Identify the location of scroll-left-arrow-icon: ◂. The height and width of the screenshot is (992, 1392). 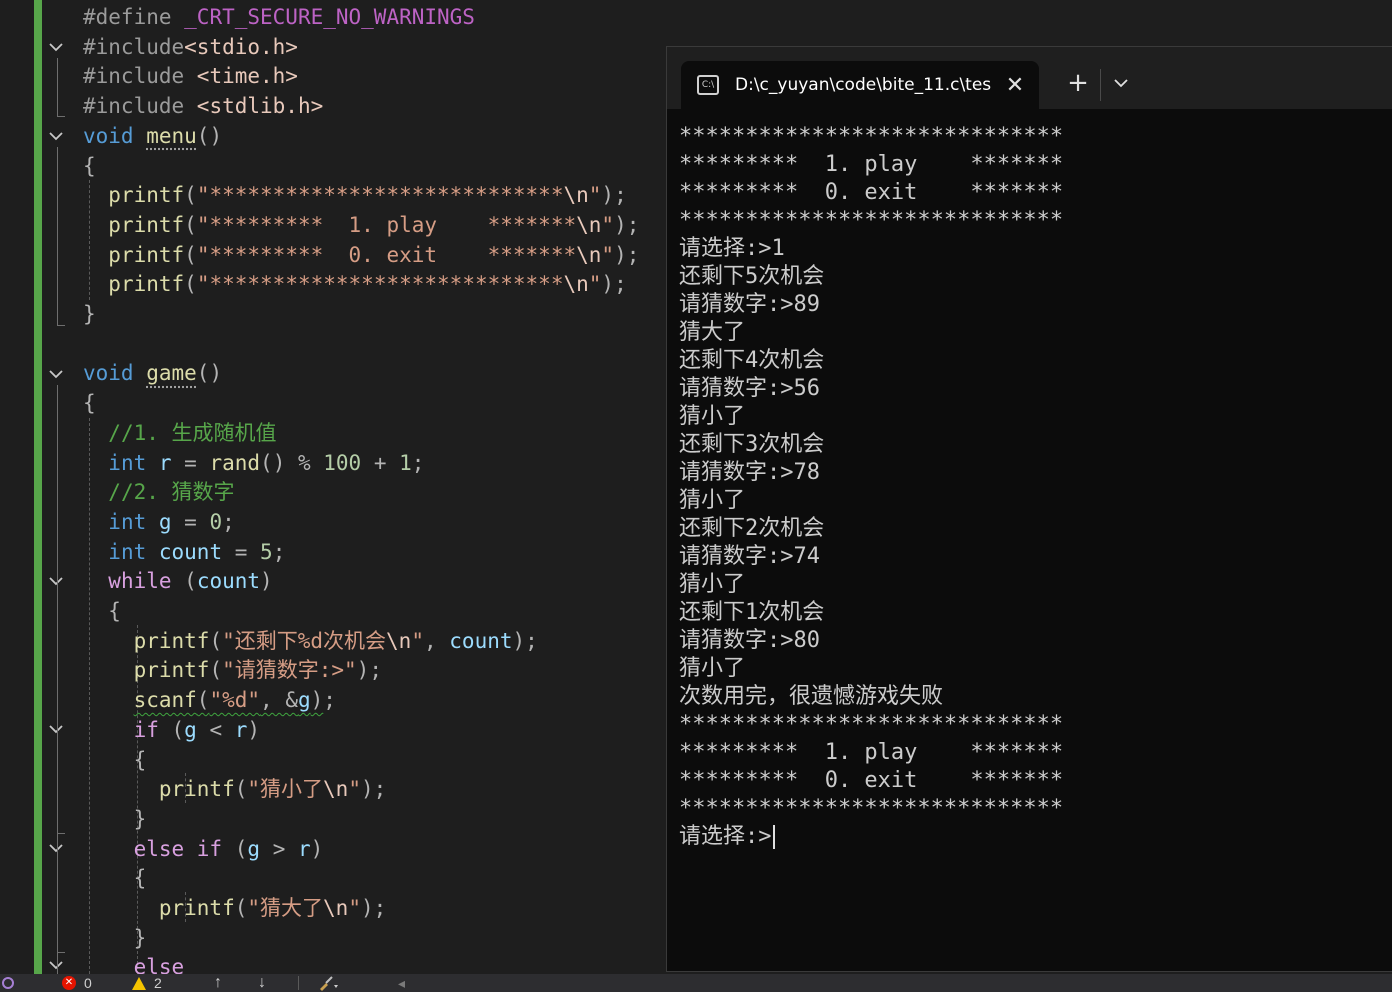
(401, 983).